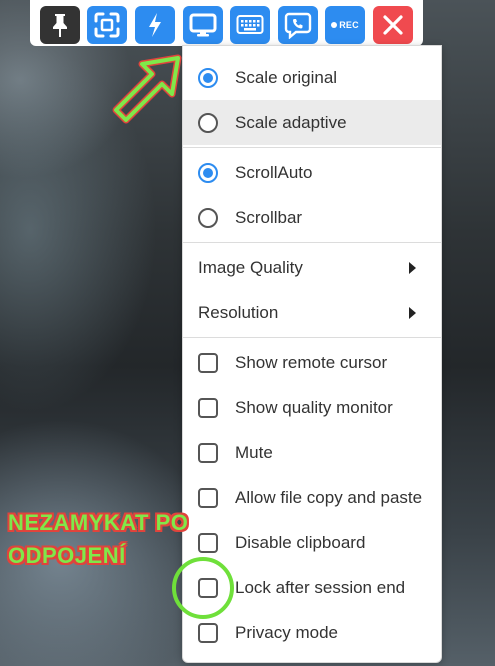 Image resolution: width=495 pixels, height=666 pixels. Describe the element at coordinates (208, 632) in the screenshot. I see `checkbox-privacy-mode` at that location.